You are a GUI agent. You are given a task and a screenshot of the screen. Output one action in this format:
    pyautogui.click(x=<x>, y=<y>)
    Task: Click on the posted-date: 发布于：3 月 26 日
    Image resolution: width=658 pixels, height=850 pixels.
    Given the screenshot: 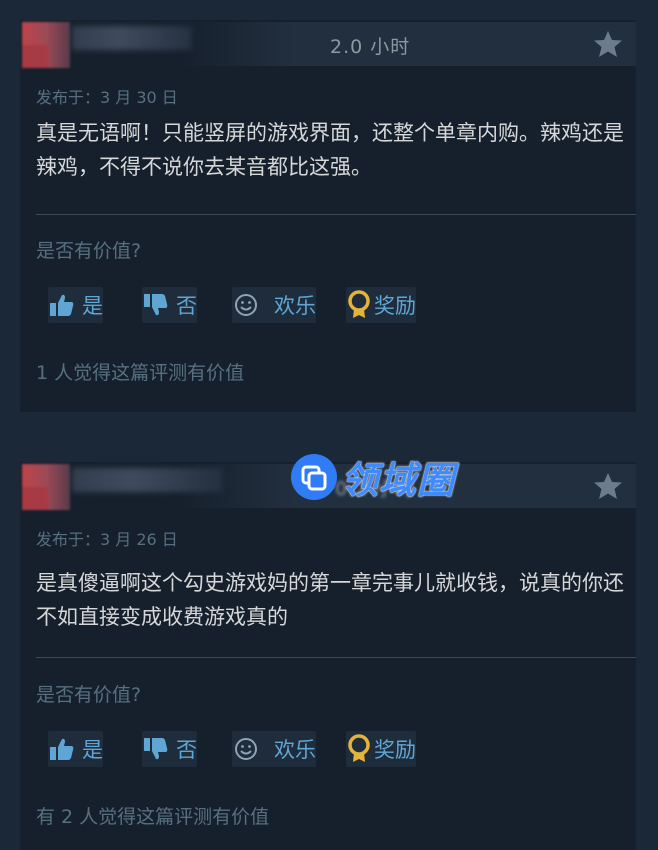 What is the action you would take?
    pyautogui.click(x=107, y=539)
    